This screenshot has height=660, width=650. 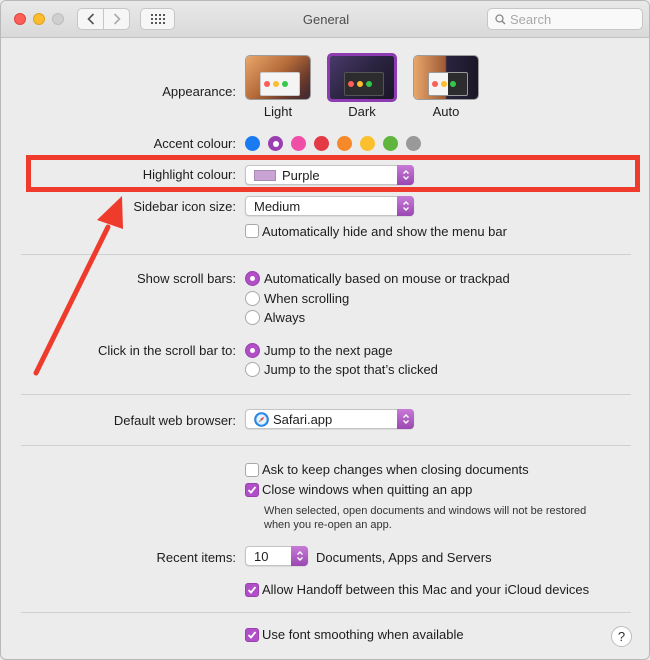 What do you see at coordinates (196, 557) in the screenshot?
I see `recent-items-label: Recent items:` at bounding box center [196, 557].